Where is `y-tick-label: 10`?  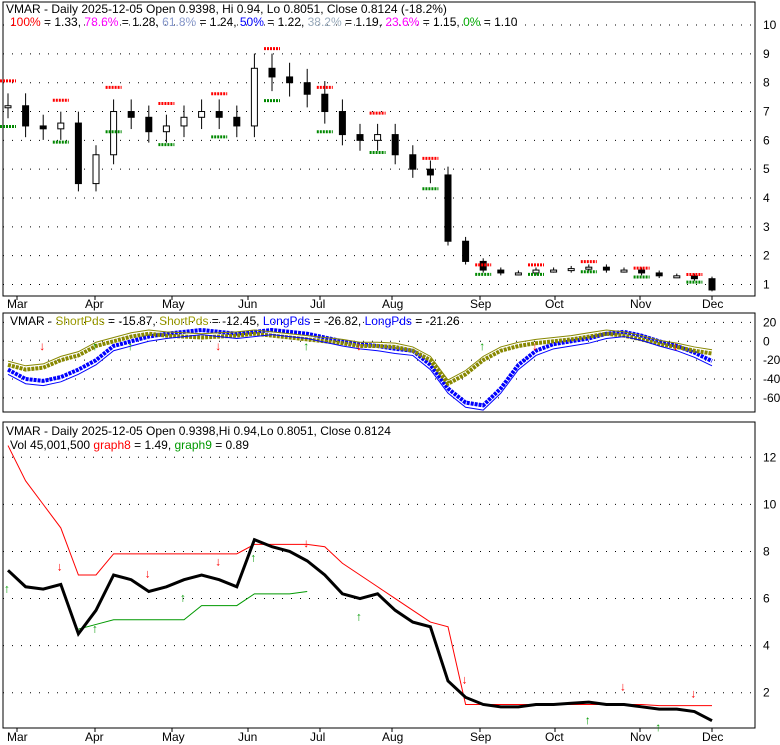
y-tick-label: 10 is located at coordinates (770, 504).